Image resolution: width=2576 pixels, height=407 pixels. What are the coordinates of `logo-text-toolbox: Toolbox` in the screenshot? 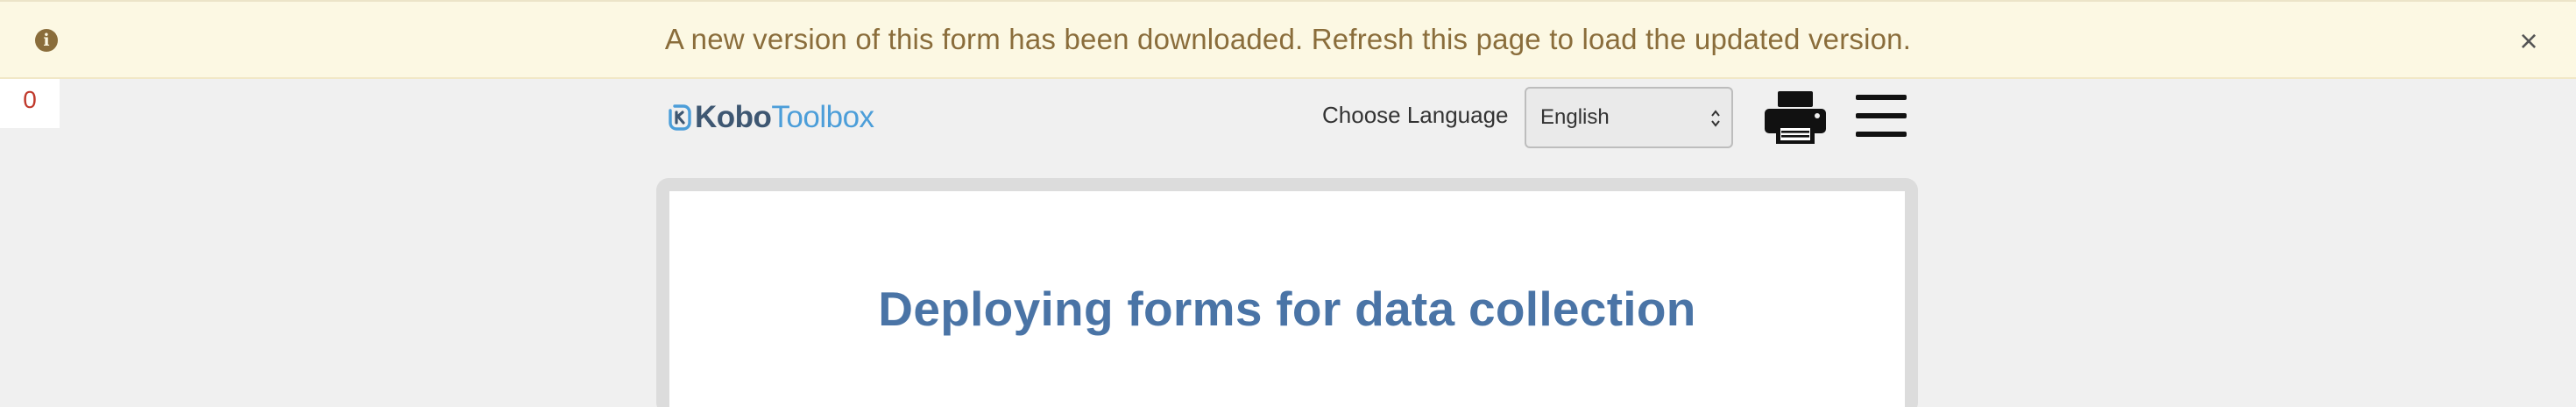 It's located at (822, 117).